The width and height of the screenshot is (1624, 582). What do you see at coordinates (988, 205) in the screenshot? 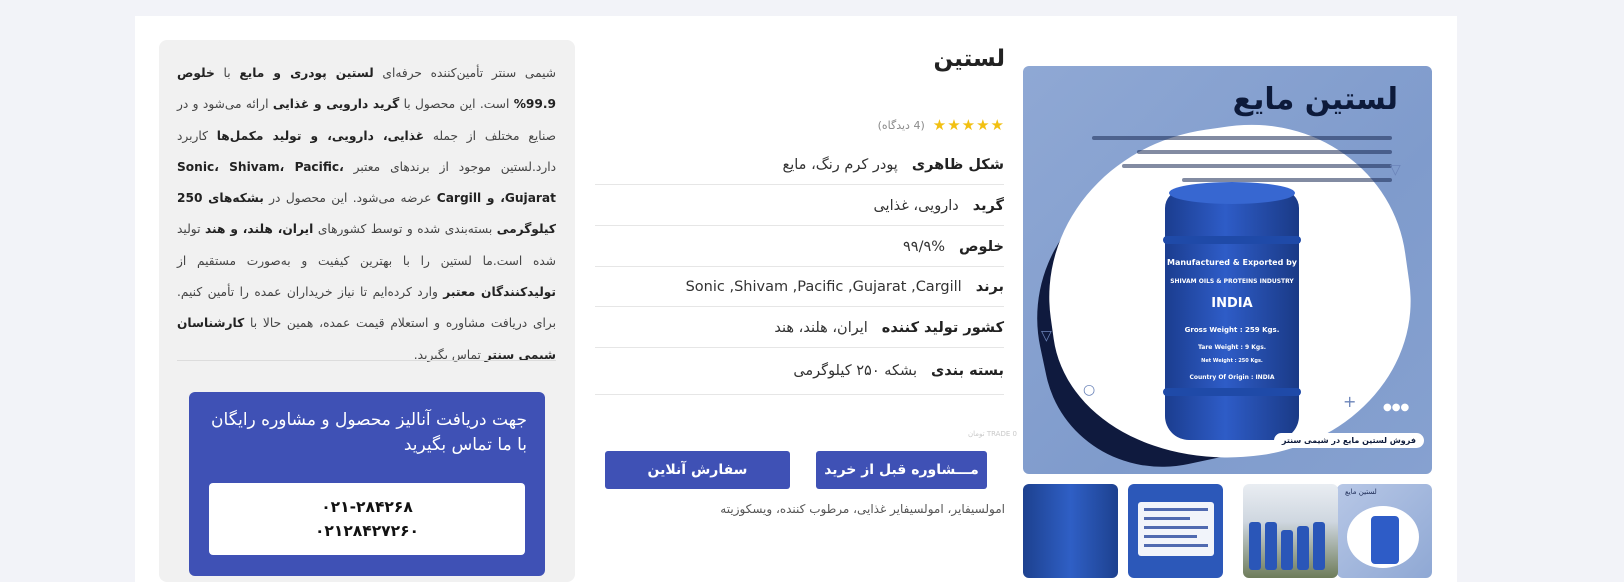
I see `attribute-key: گرید` at bounding box center [988, 205].